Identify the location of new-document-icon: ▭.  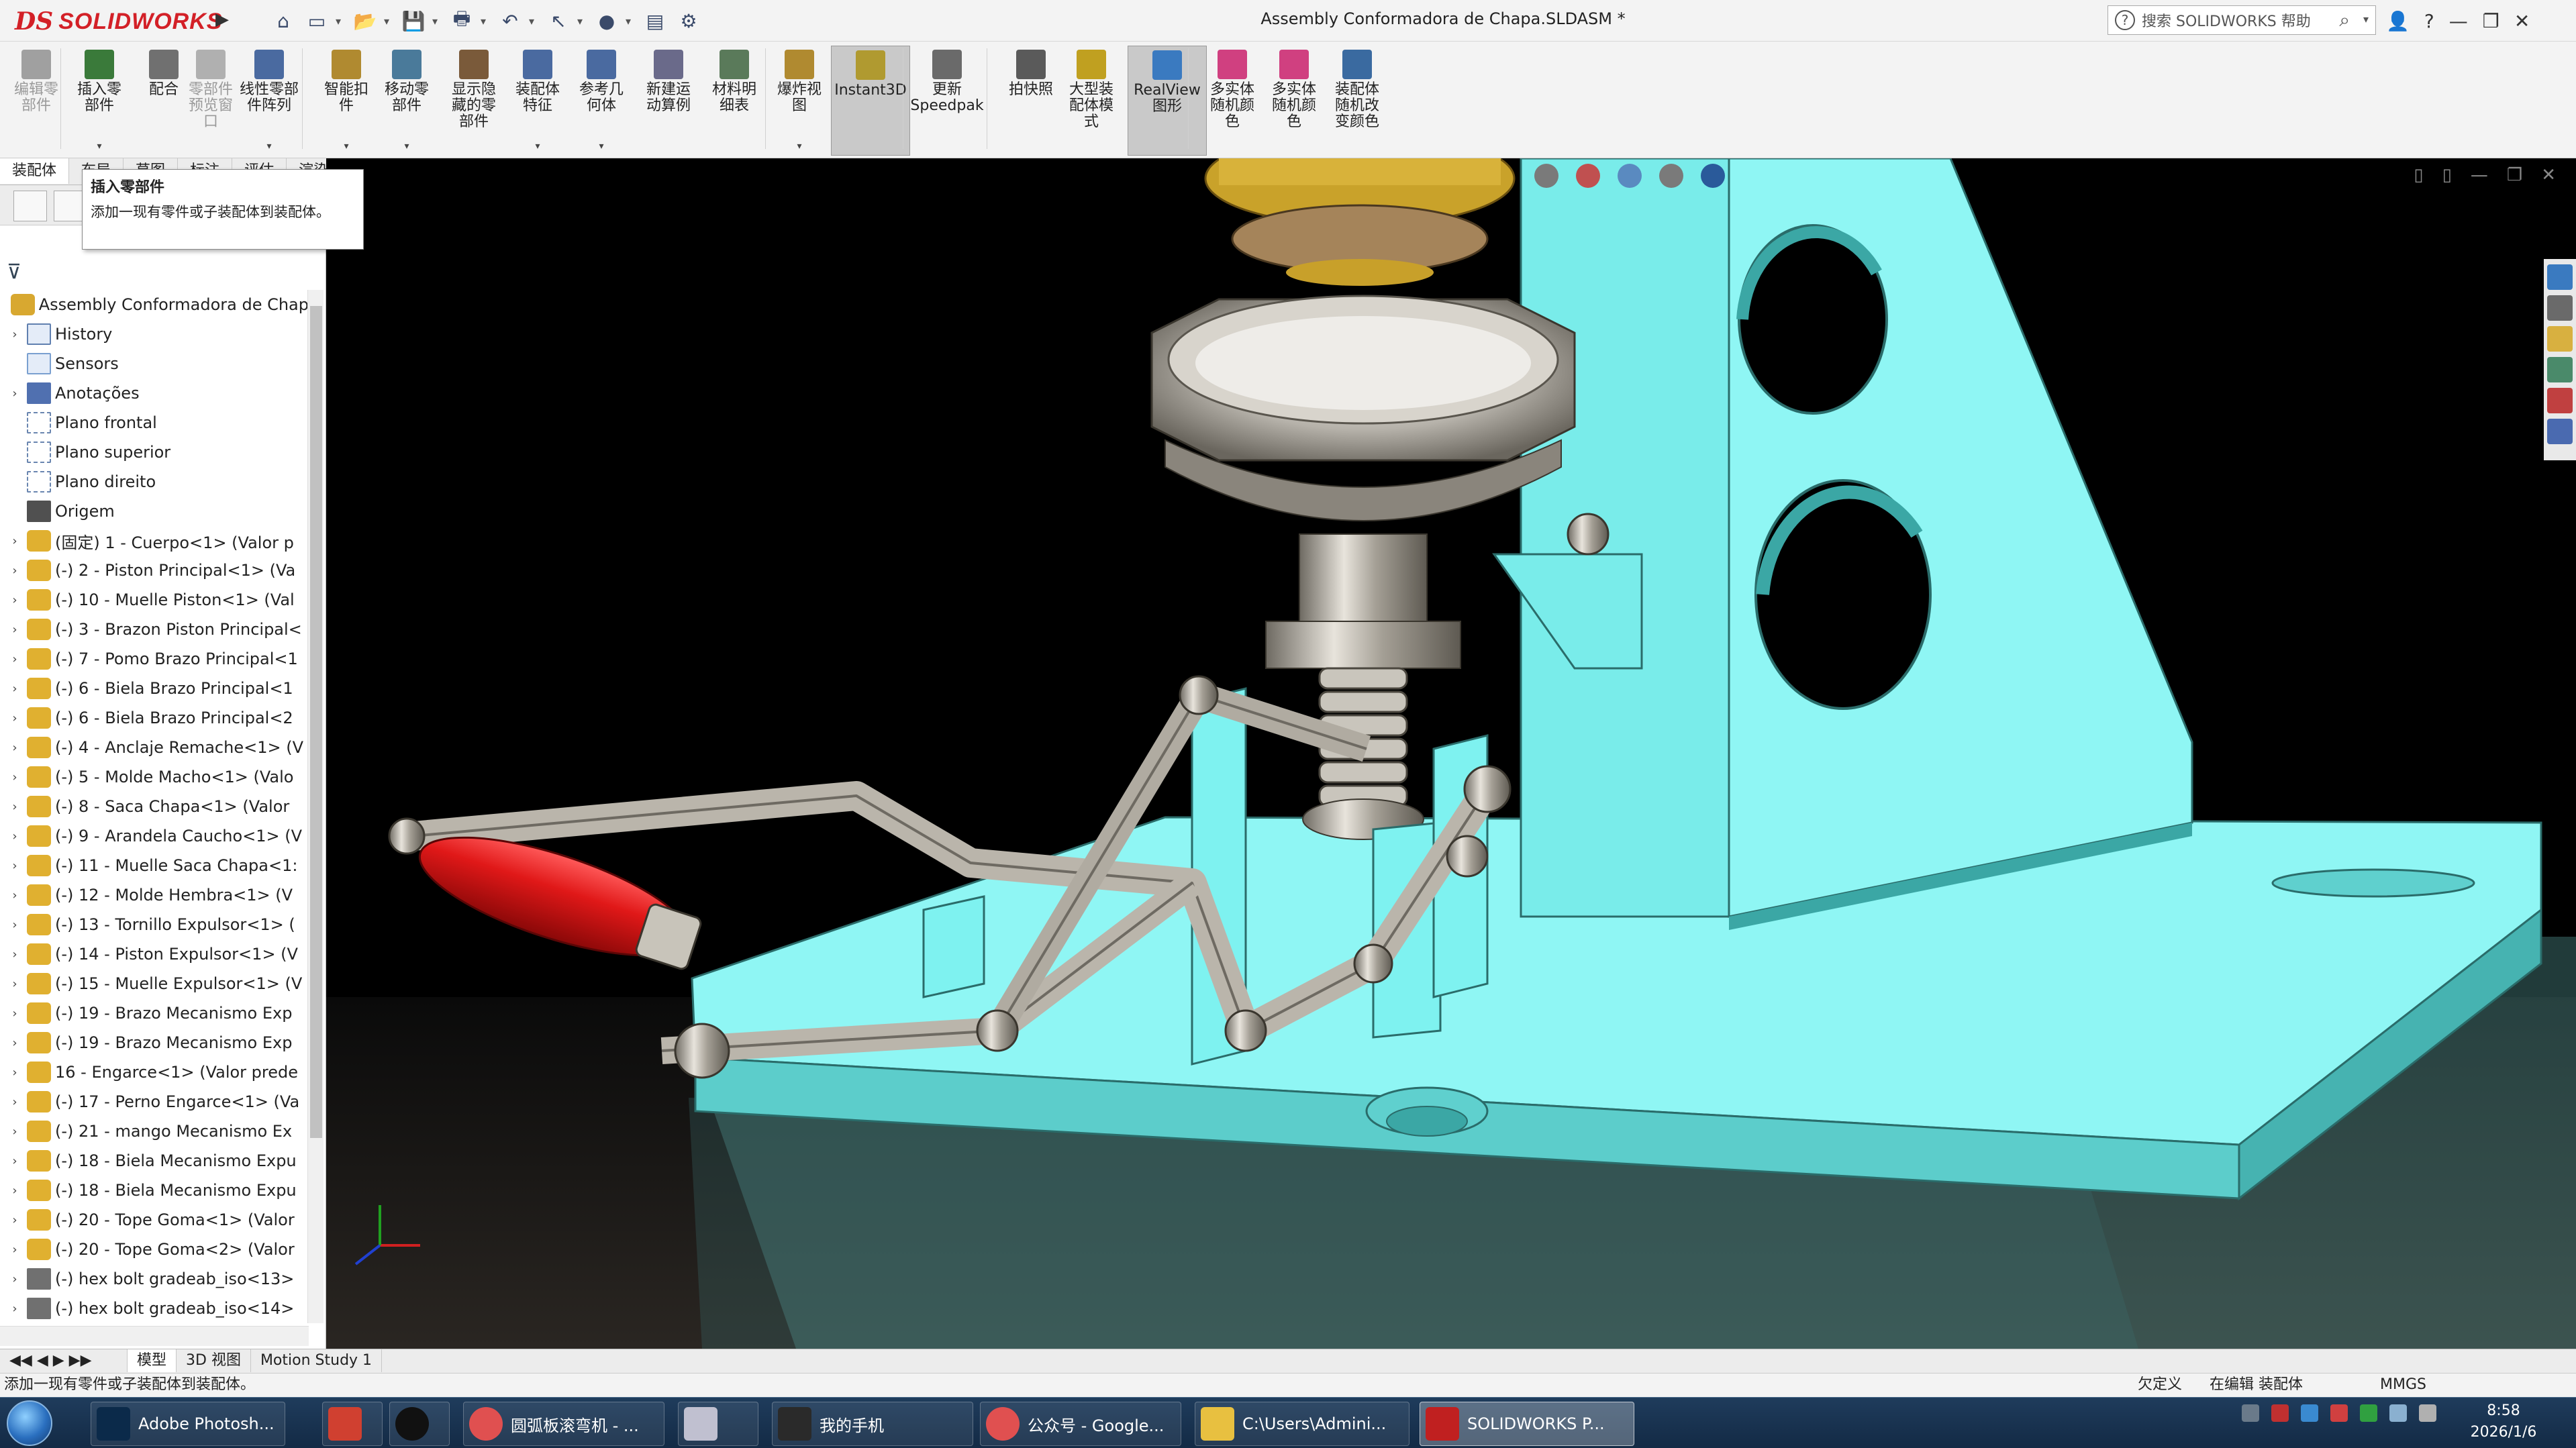
(317, 21).